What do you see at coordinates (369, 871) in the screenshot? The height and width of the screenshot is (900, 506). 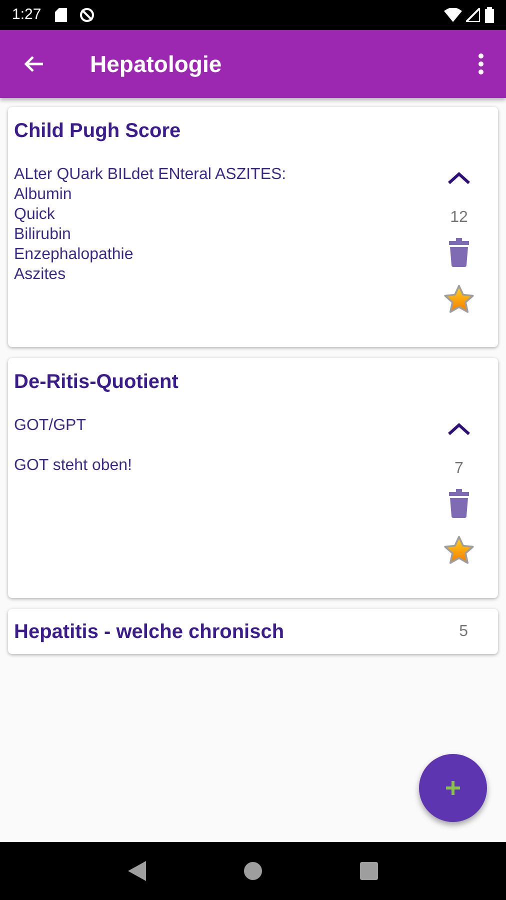 I see `recents-icon` at bounding box center [369, 871].